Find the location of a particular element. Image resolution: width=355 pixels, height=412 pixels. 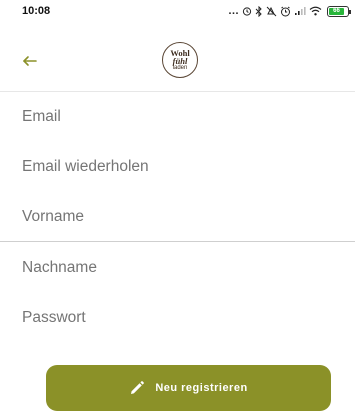

status-bar: 10:08 … 66 is located at coordinates (177, 11).